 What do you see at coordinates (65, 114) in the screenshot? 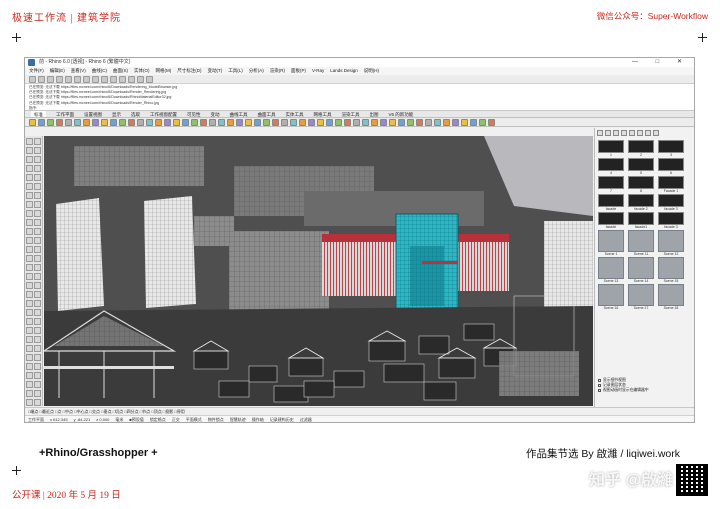
I see `toolbar-tab: 工作平面` at bounding box center [65, 114].